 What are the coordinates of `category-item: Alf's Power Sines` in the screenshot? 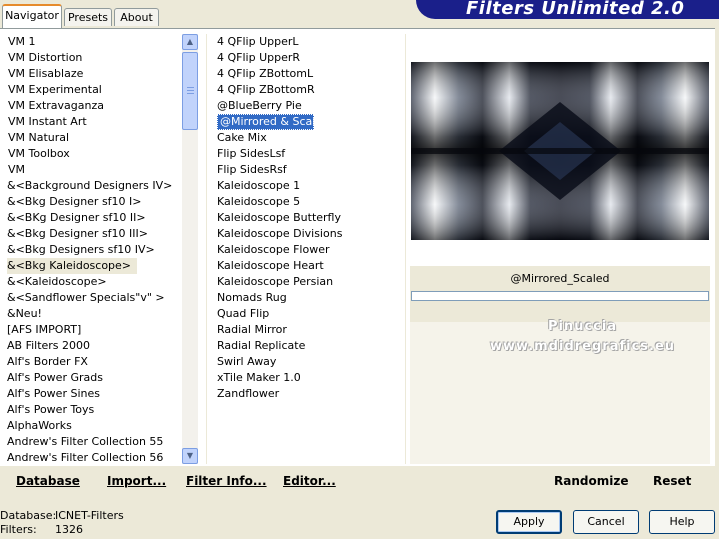 It's located at (93, 394).